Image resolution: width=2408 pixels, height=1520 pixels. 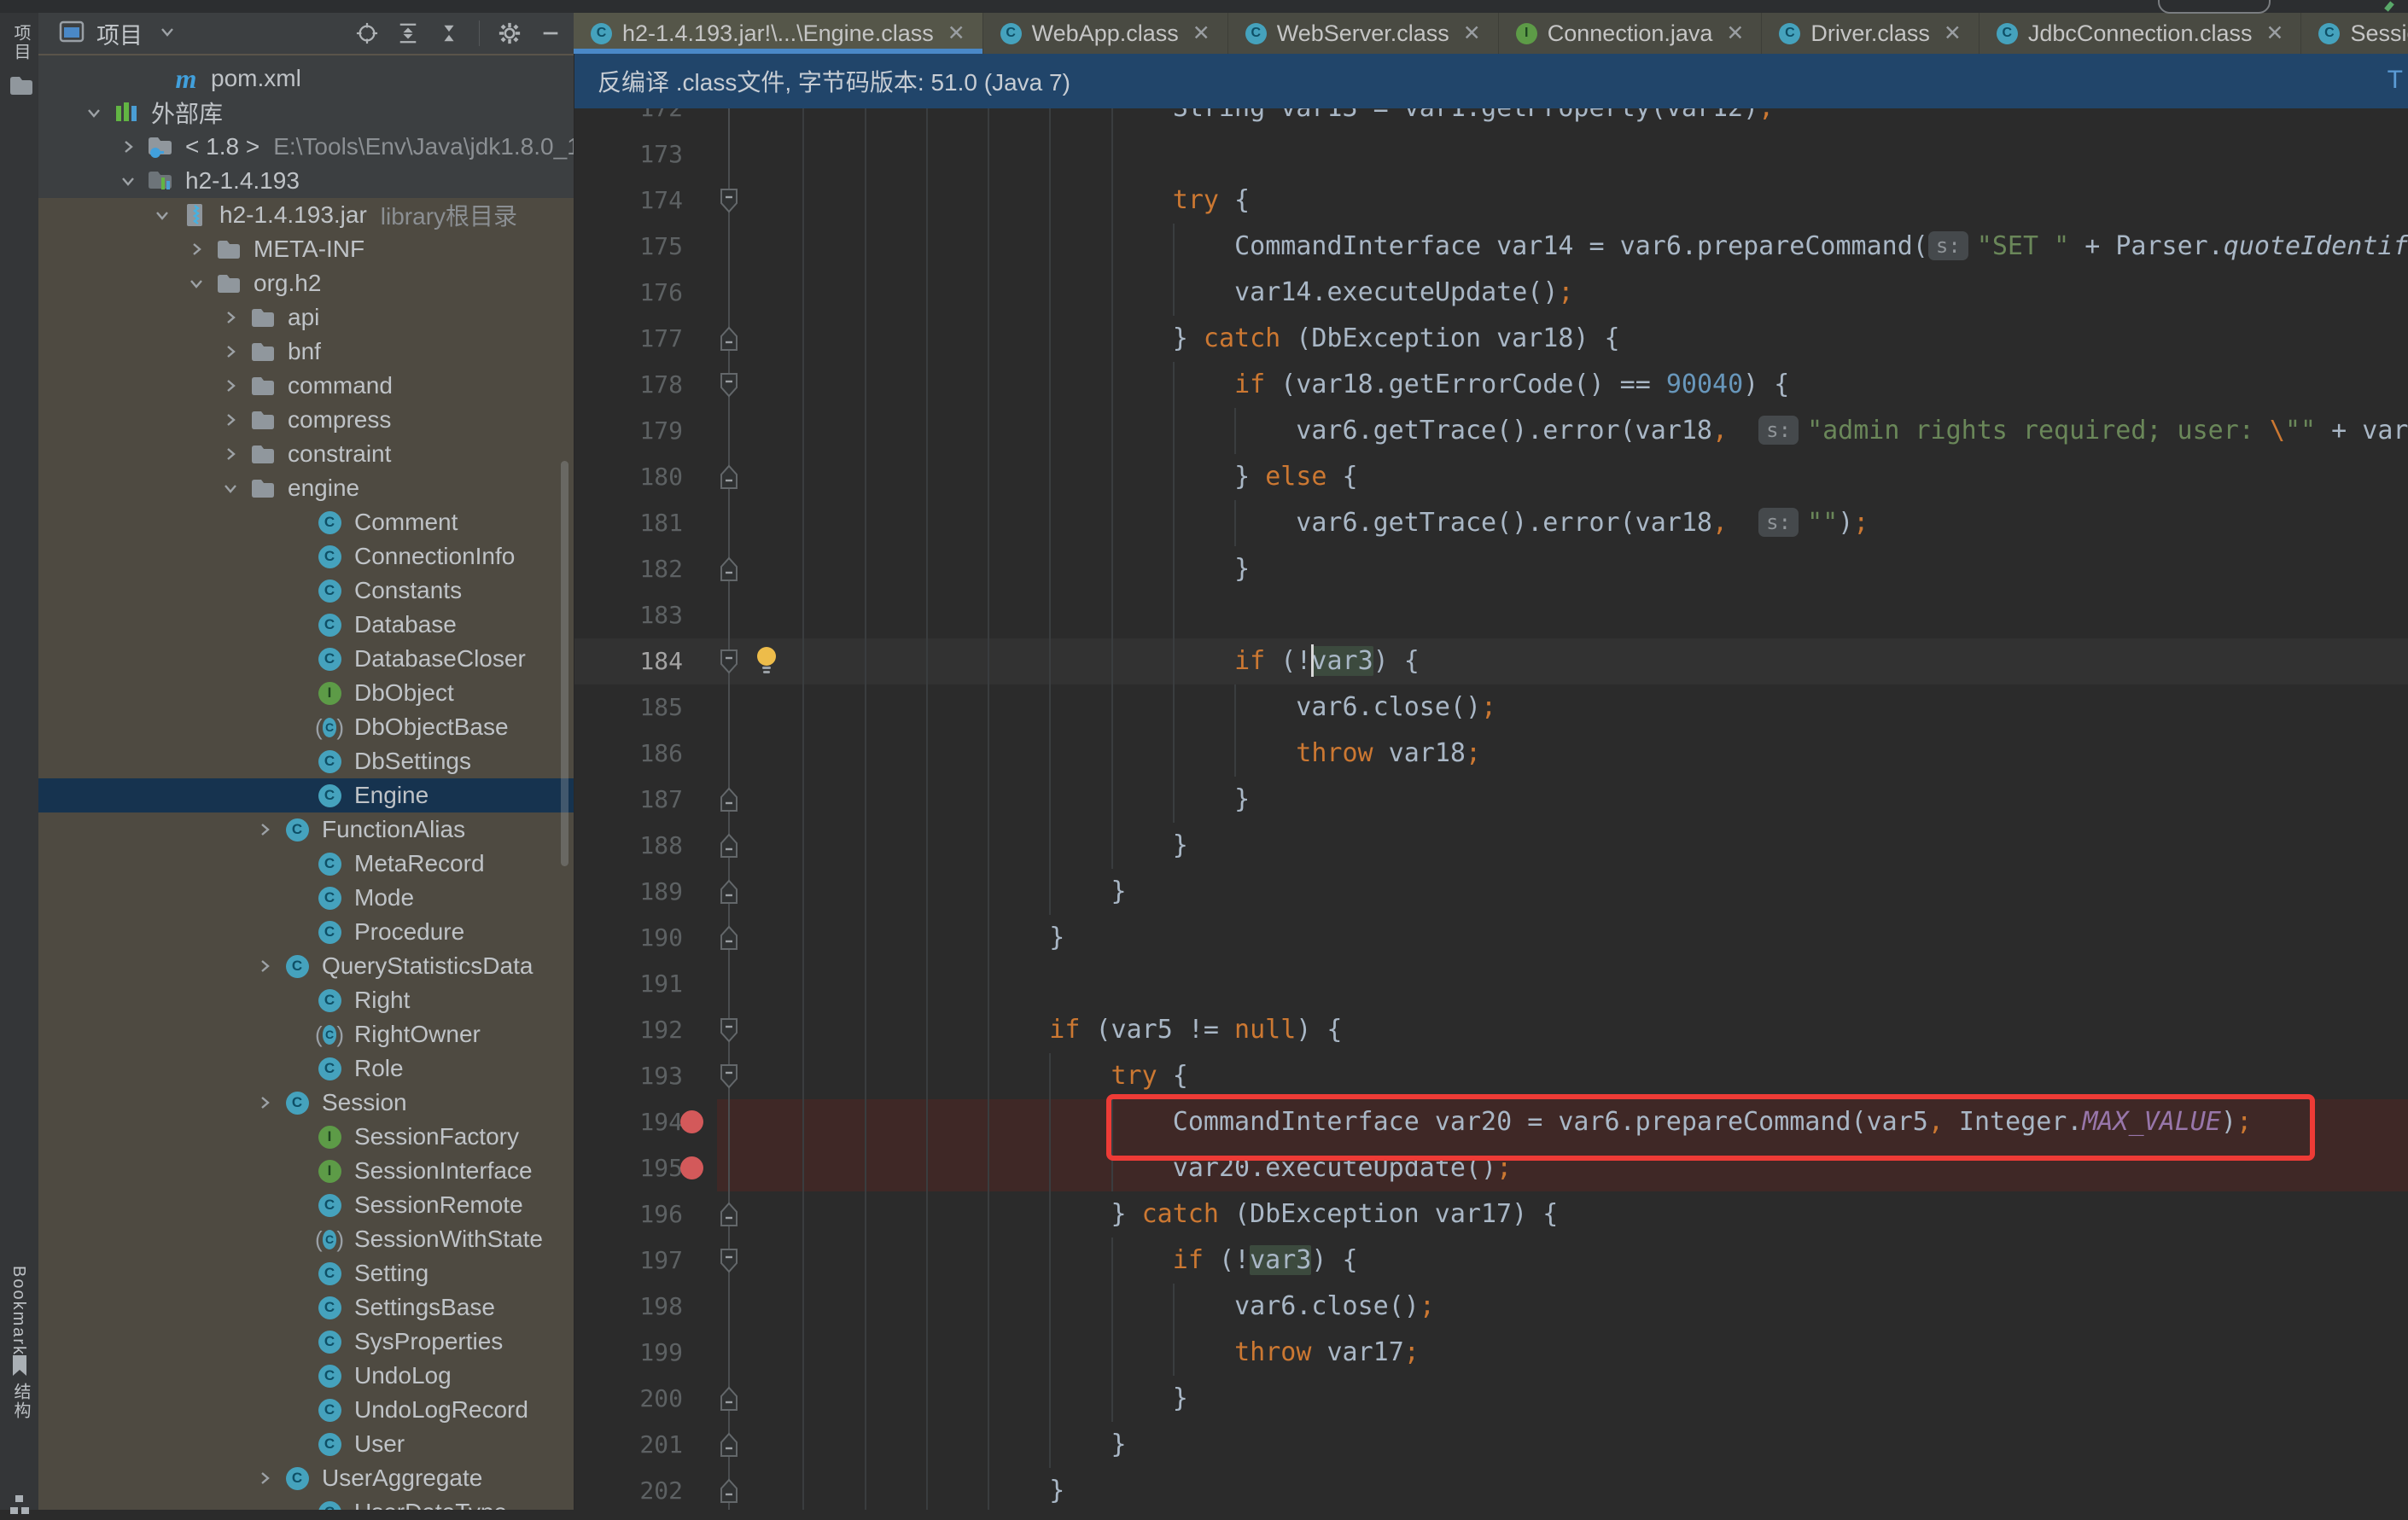 What do you see at coordinates (628, 846) in the screenshot?
I see `line-number: 188` at bounding box center [628, 846].